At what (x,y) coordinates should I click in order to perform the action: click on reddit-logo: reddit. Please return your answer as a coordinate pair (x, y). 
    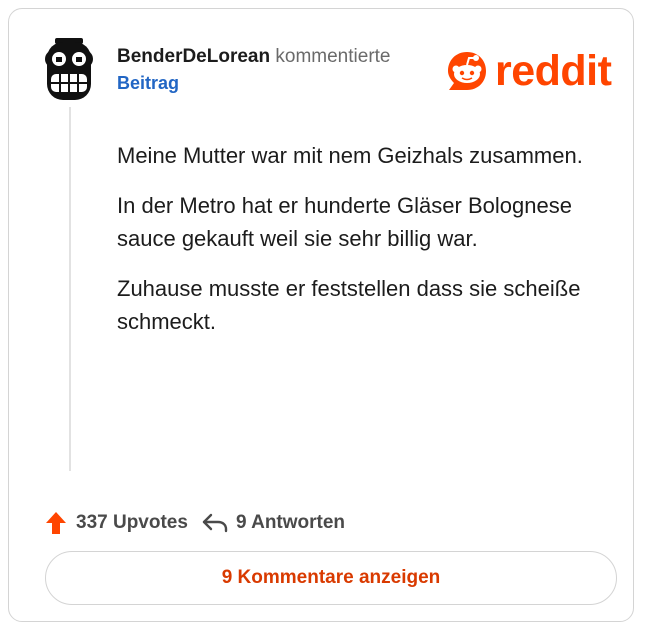
    Looking at the image, I should click on (528, 71).